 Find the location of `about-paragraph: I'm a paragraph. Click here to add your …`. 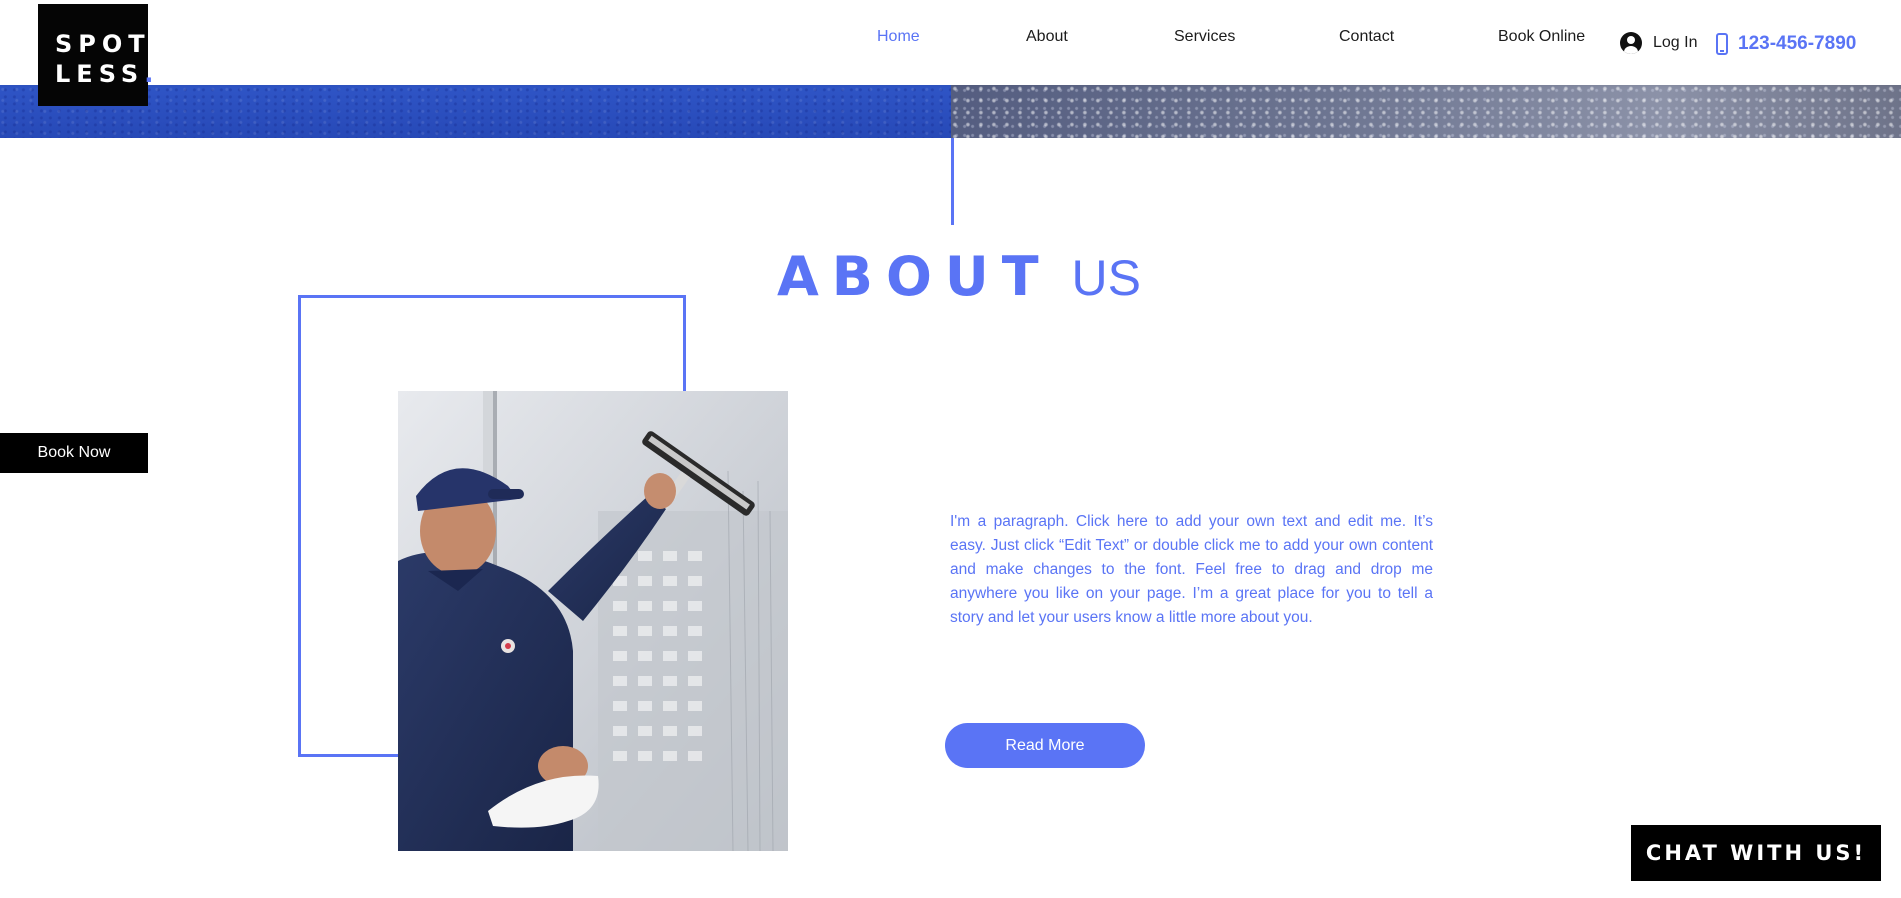

about-paragraph: I'm a paragraph. Click here to add your … is located at coordinates (1191, 569).